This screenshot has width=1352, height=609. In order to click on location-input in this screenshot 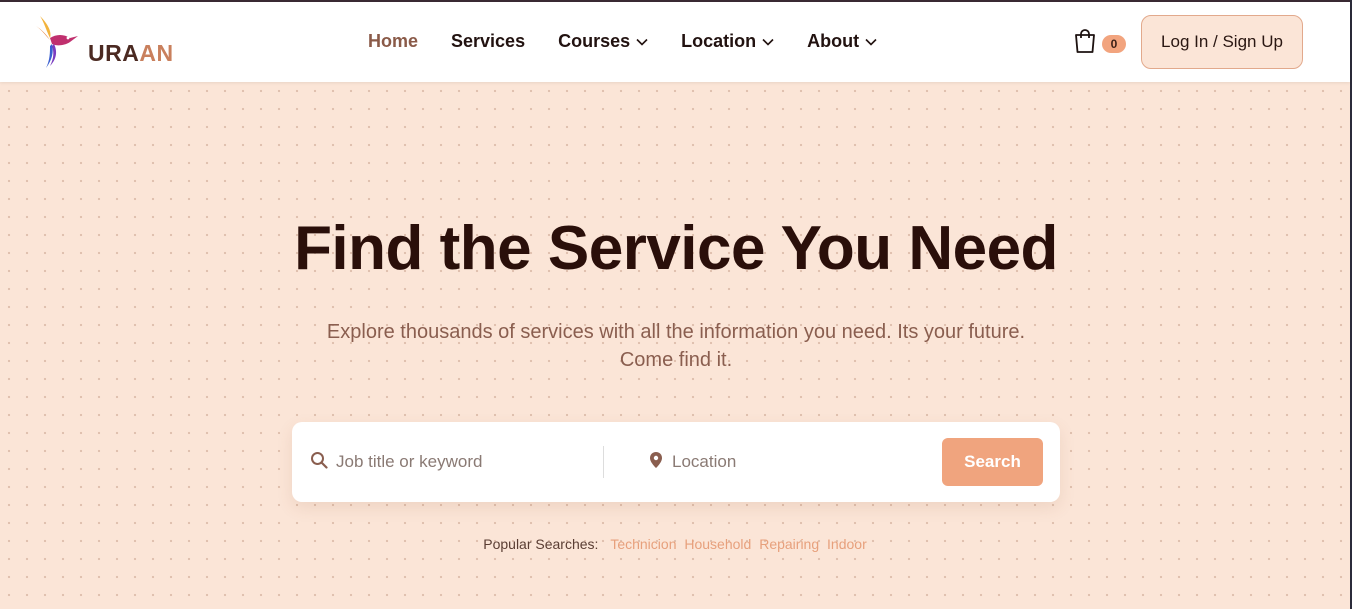, I will do `click(792, 462)`.